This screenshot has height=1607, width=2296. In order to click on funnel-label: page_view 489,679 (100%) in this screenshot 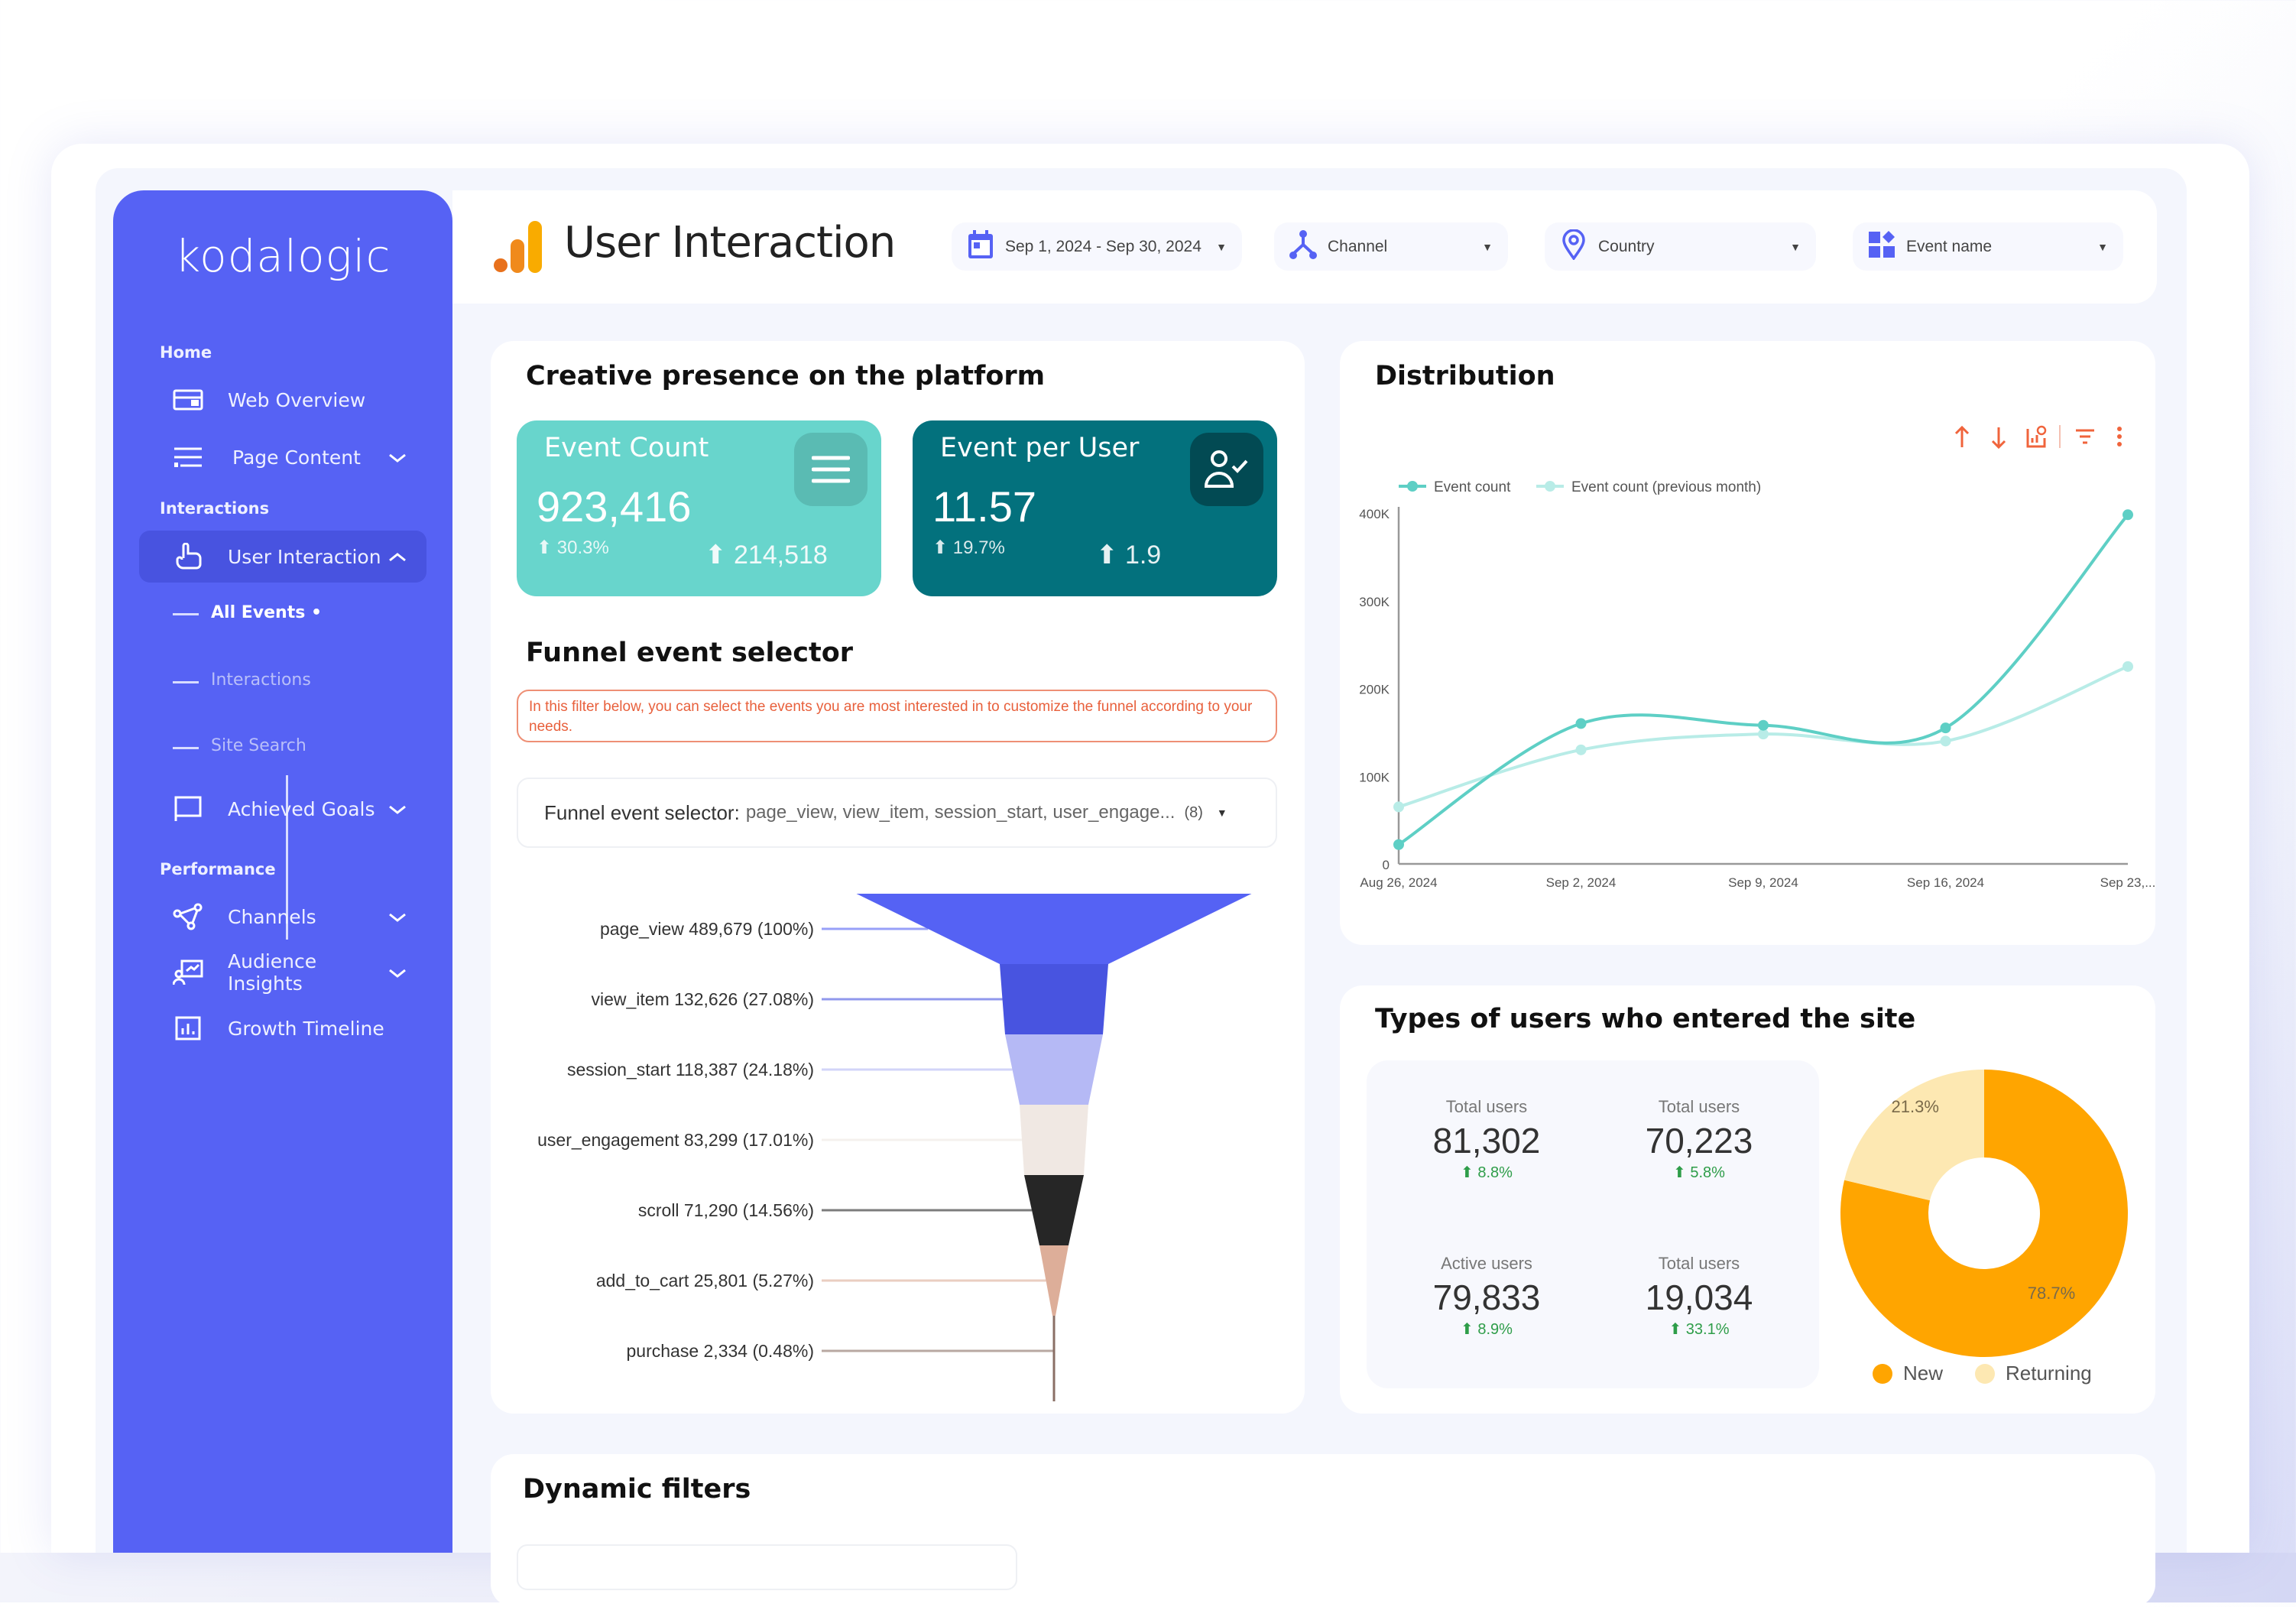, I will do `click(707, 929)`.